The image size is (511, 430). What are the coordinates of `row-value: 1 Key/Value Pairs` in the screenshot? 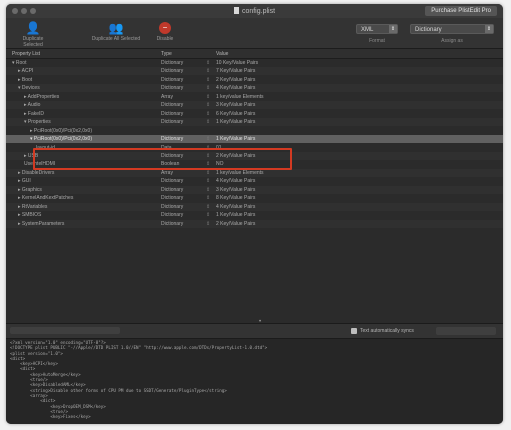 It's located at (236, 122).